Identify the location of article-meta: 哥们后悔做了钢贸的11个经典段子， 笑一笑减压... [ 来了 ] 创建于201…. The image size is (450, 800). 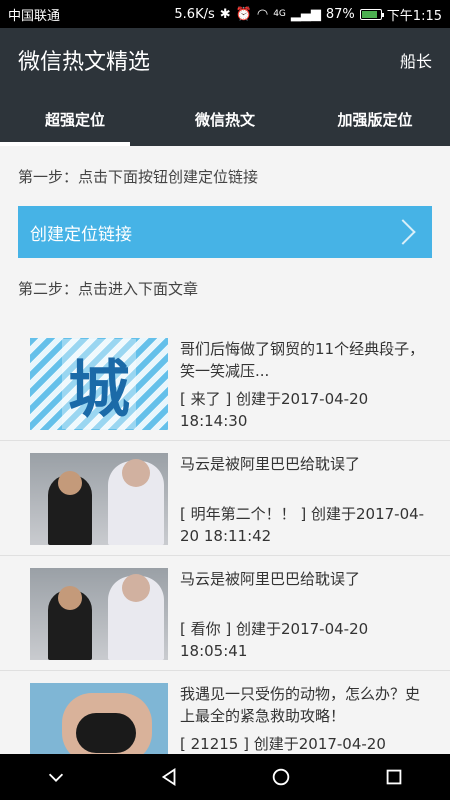
(306, 389).